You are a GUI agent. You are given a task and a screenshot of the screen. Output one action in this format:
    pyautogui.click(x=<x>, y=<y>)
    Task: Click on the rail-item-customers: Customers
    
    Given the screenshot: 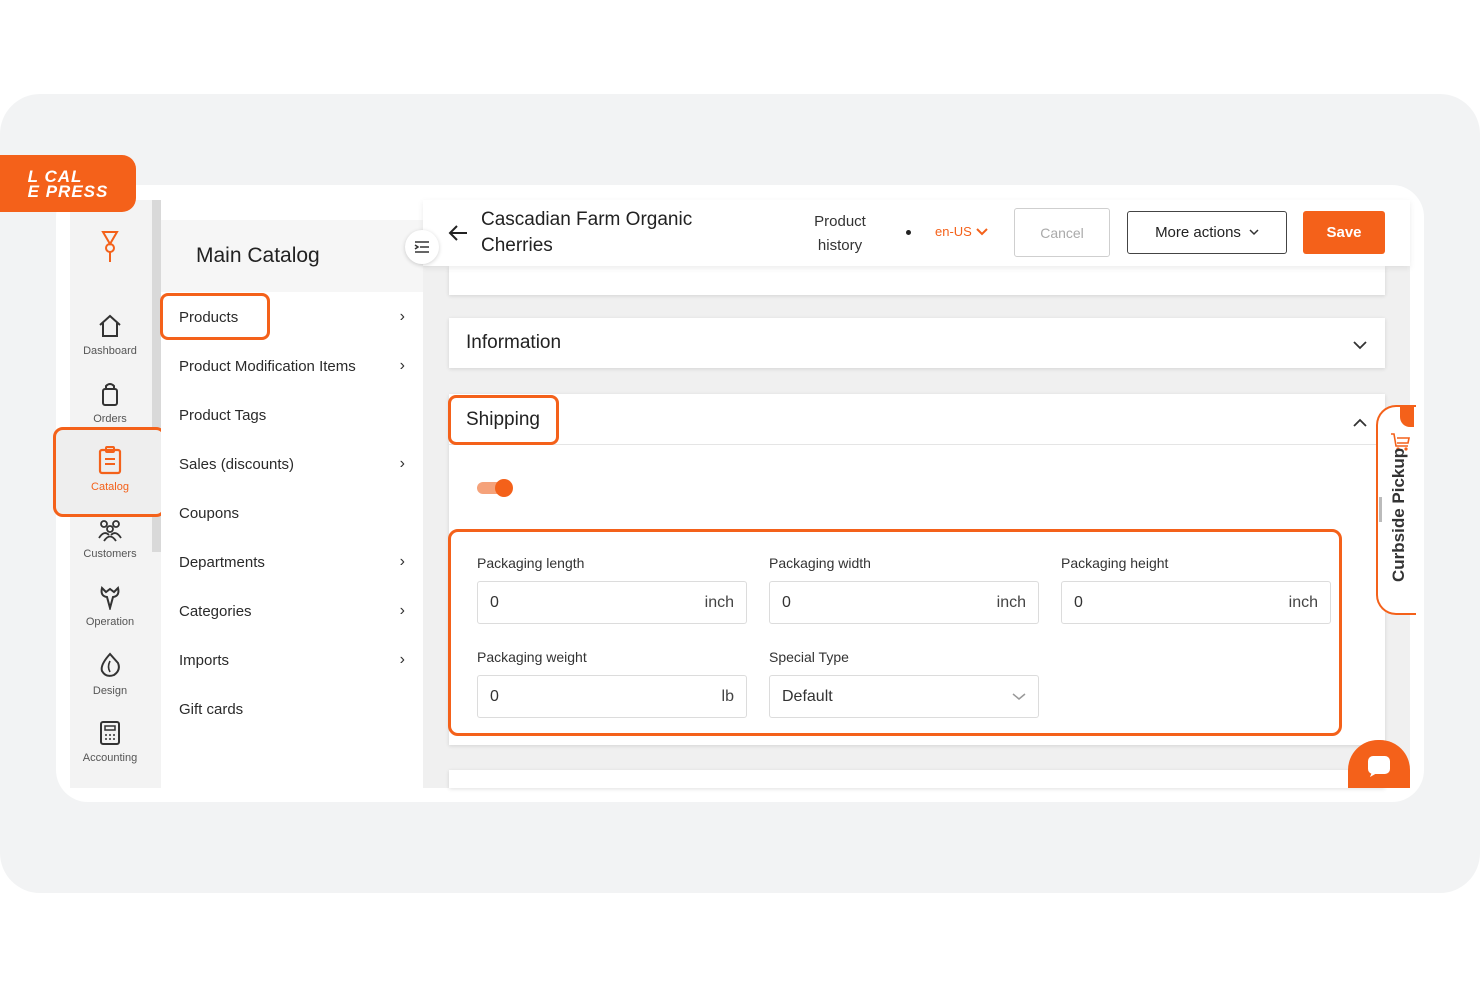 What is the action you would take?
    pyautogui.click(x=110, y=539)
    